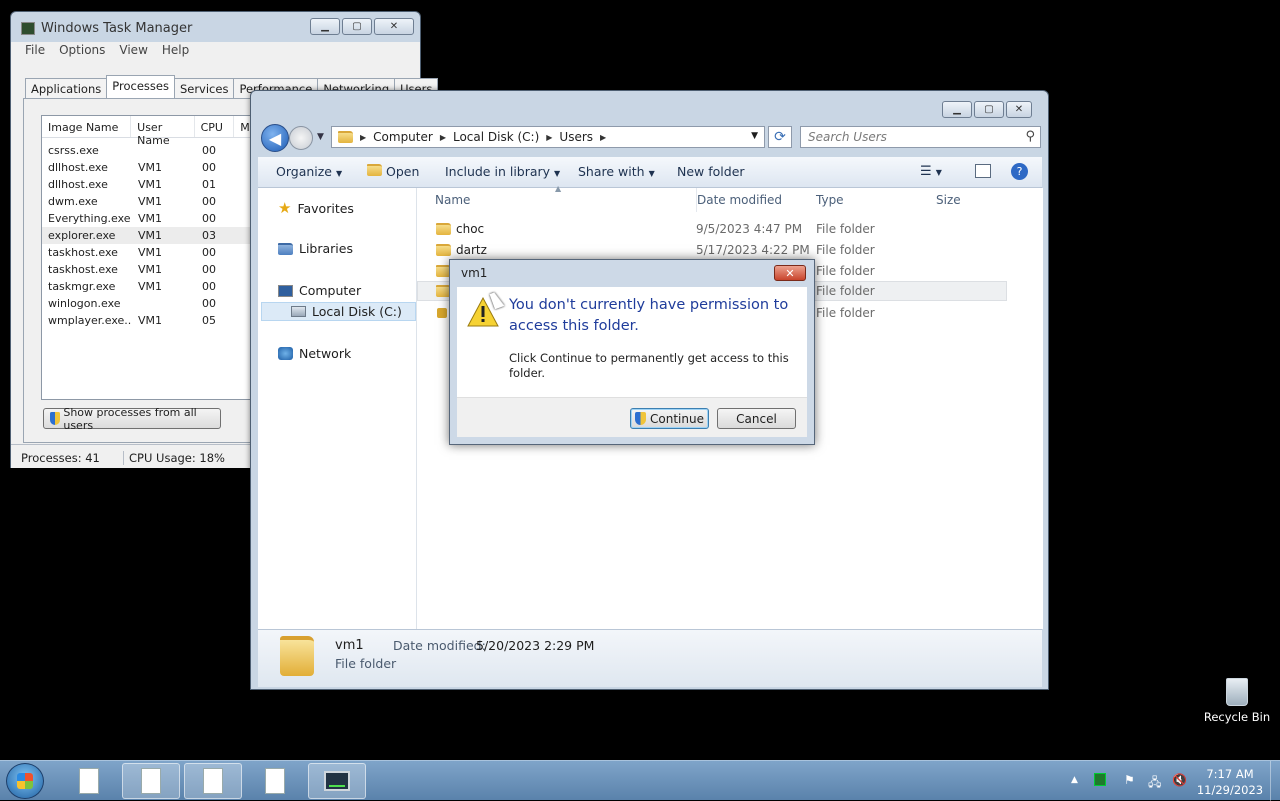 The image size is (1280, 801). I want to click on lock-icon, so click(442, 313).